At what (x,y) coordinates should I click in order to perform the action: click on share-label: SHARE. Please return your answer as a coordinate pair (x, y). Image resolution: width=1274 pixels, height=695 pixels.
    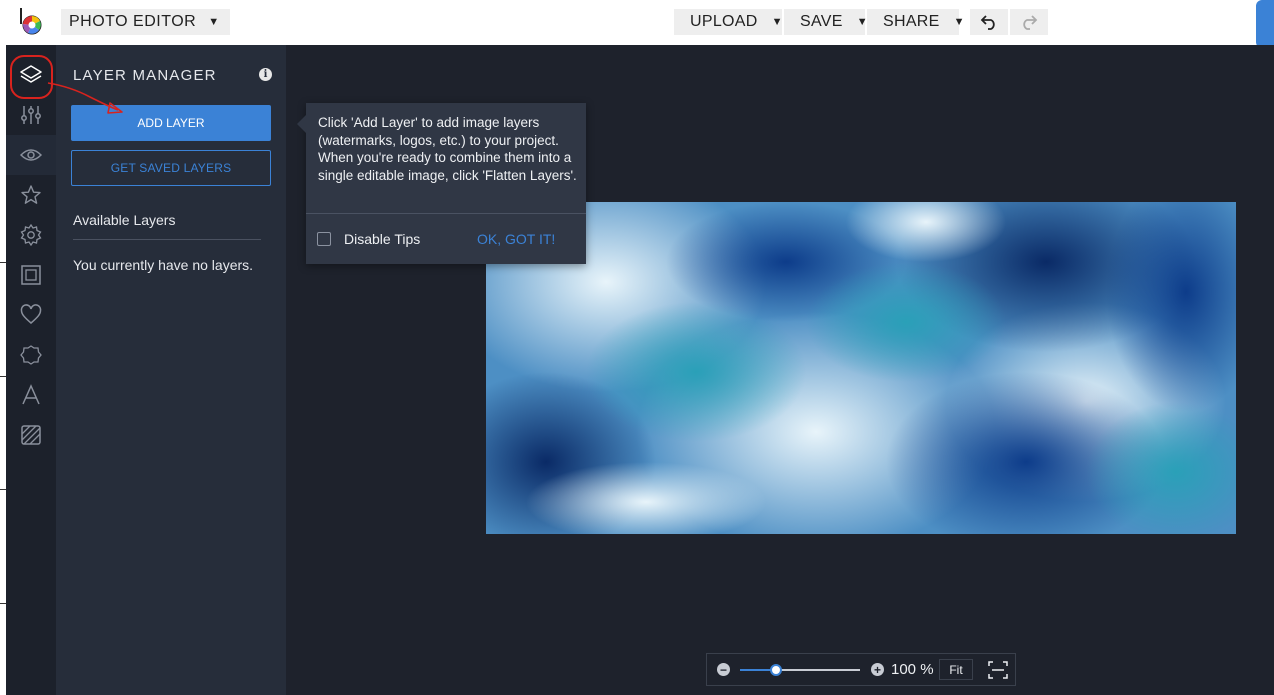
    Looking at the image, I should click on (911, 21).